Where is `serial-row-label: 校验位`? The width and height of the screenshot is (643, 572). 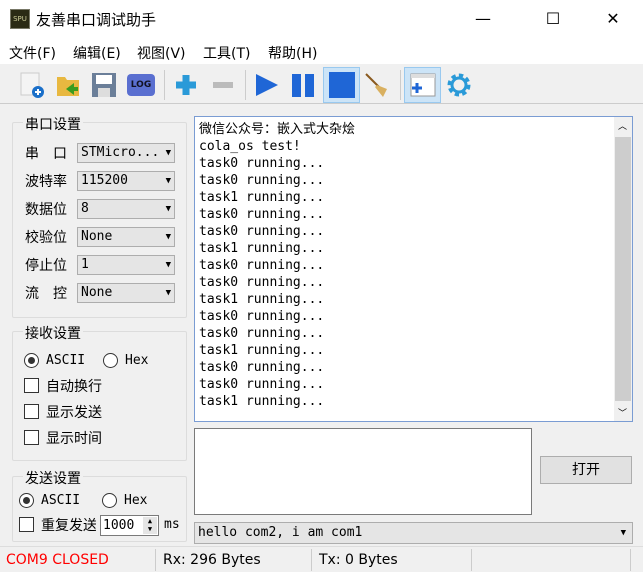 serial-row-label: 校验位 is located at coordinates (46, 238).